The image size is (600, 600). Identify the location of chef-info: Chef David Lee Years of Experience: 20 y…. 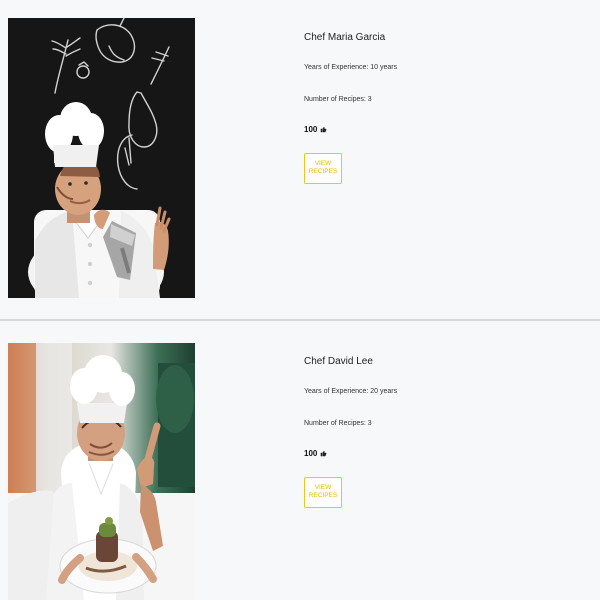
(434, 431).